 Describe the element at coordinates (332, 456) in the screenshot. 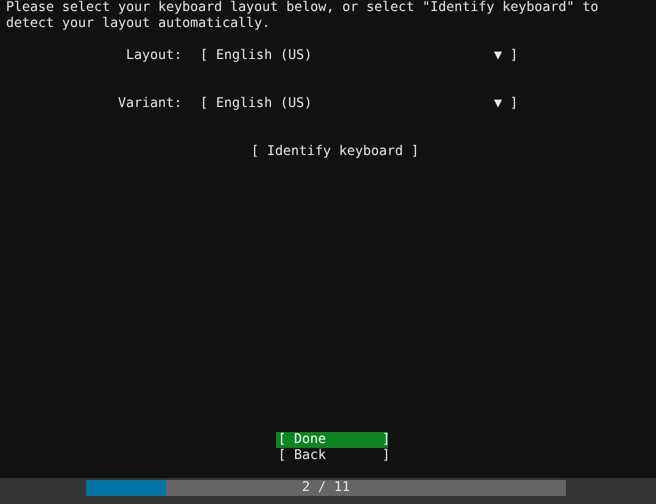

I see `nav-button: [ Back ]` at that location.